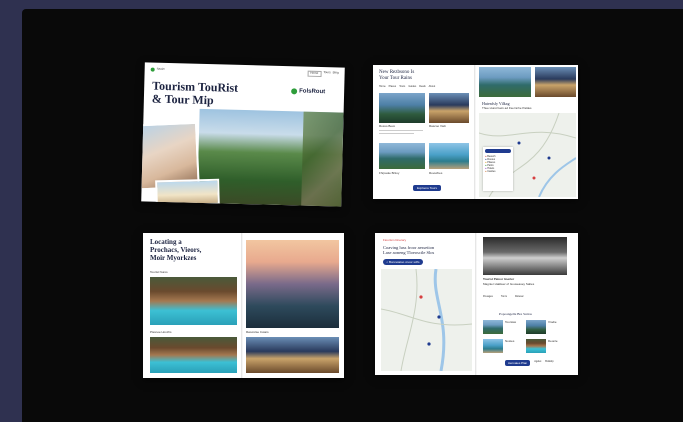 This screenshot has height=422, width=683. I want to click on spread4-kicker: Fiourism Itinerary, so click(395, 240).